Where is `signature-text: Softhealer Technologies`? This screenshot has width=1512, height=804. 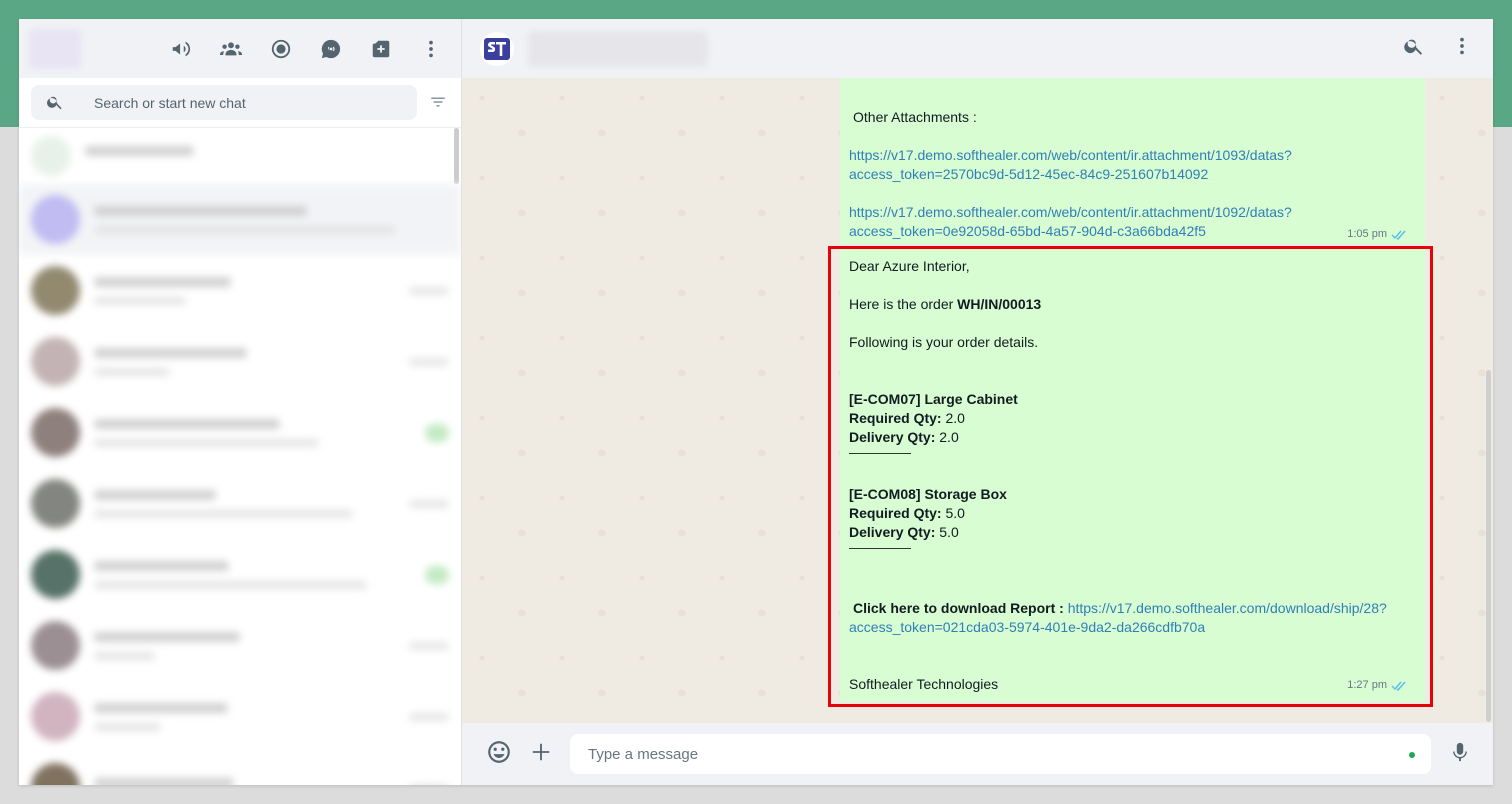 signature-text: Softhealer Technologies is located at coordinates (924, 684).